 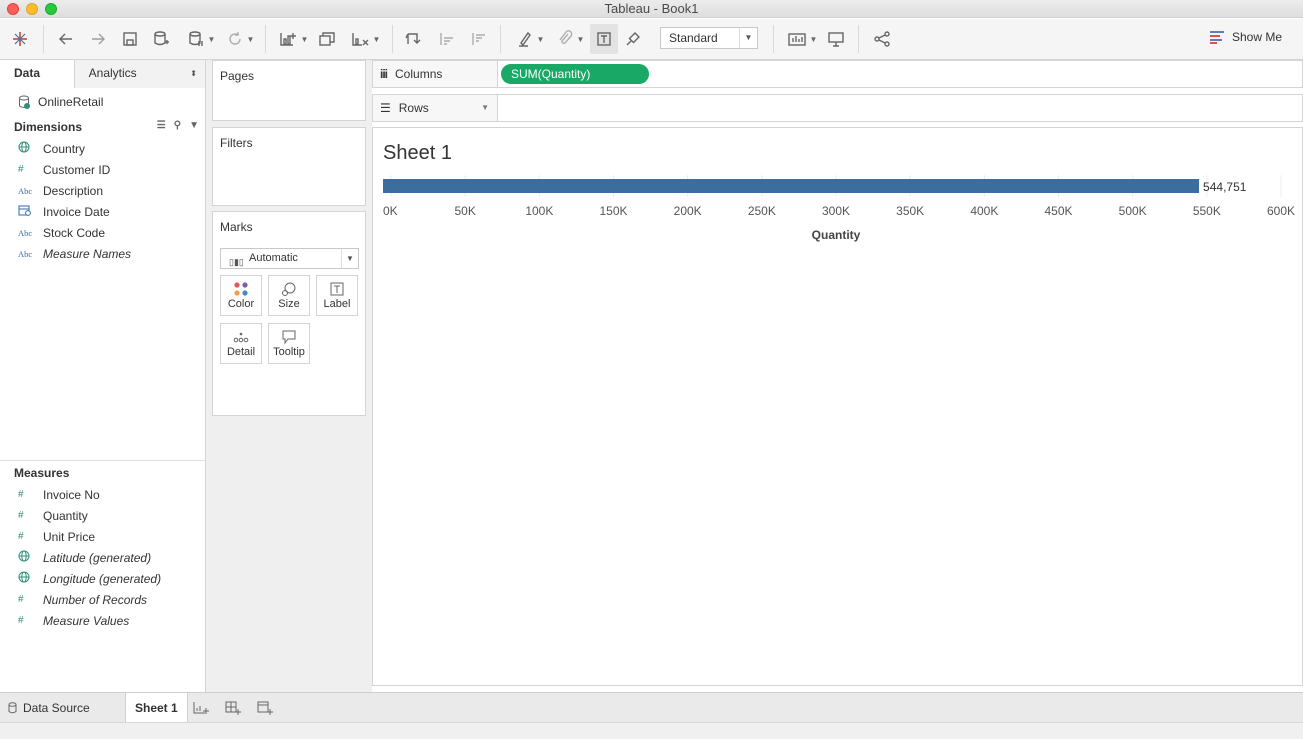 What do you see at coordinates (337, 304) in the screenshot?
I see `label-label: Label` at bounding box center [337, 304].